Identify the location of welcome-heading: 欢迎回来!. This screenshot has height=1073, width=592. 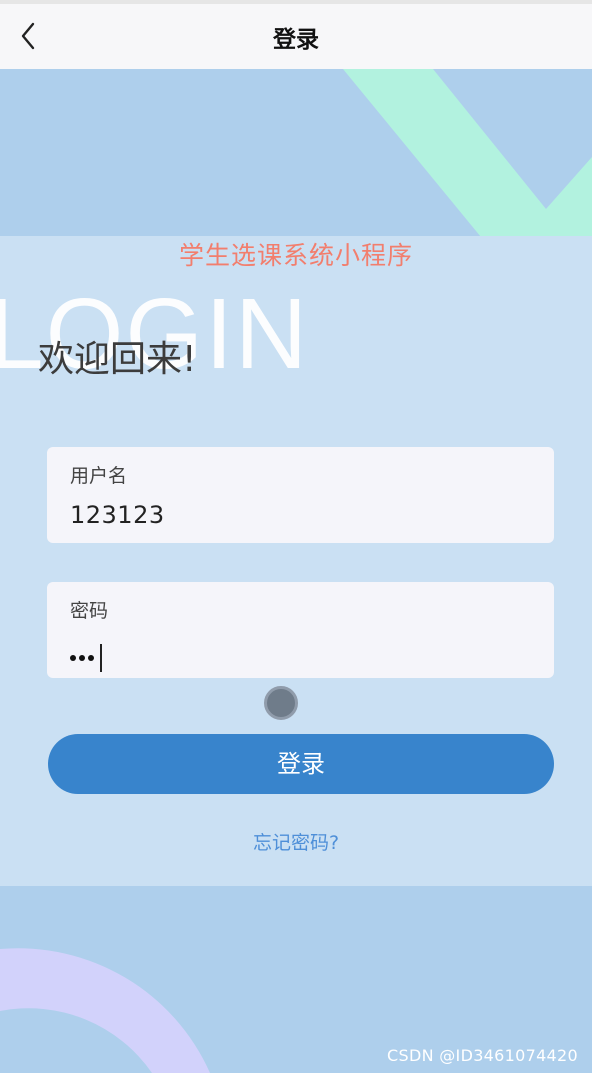
(117, 359).